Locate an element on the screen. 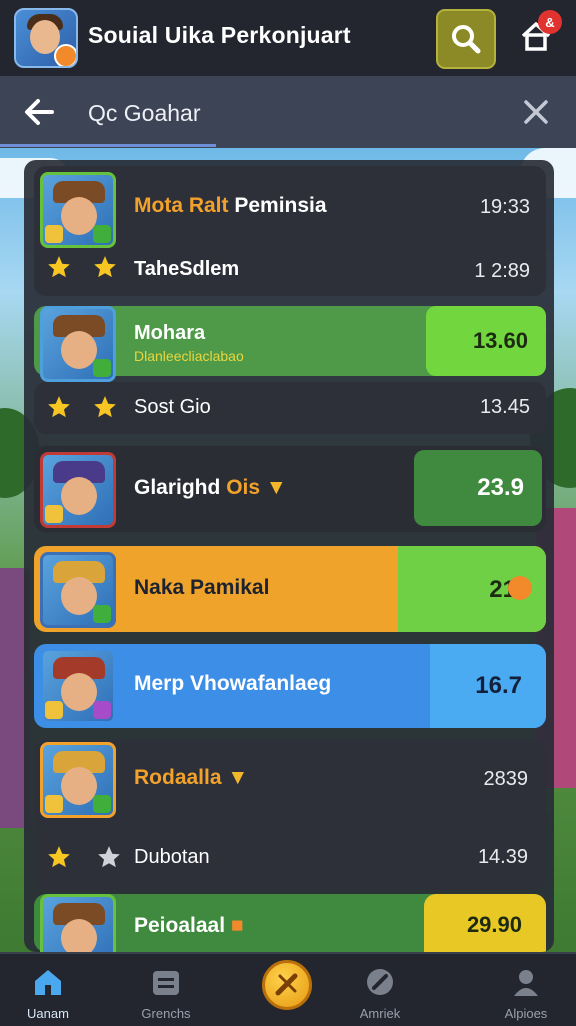 This screenshot has width=576, height=1026. nav-apps-label: Alpioes is located at coordinates (526, 1013).